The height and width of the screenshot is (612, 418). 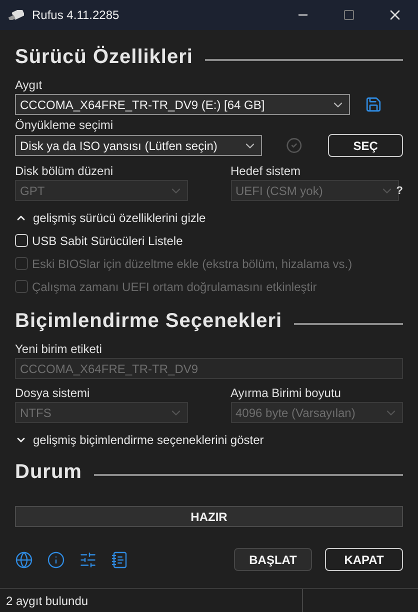 What do you see at coordinates (47, 601) in the screenshot?
I see `status-bar-text: 2 aygıt bulundu` at bounding box center [47, 601].